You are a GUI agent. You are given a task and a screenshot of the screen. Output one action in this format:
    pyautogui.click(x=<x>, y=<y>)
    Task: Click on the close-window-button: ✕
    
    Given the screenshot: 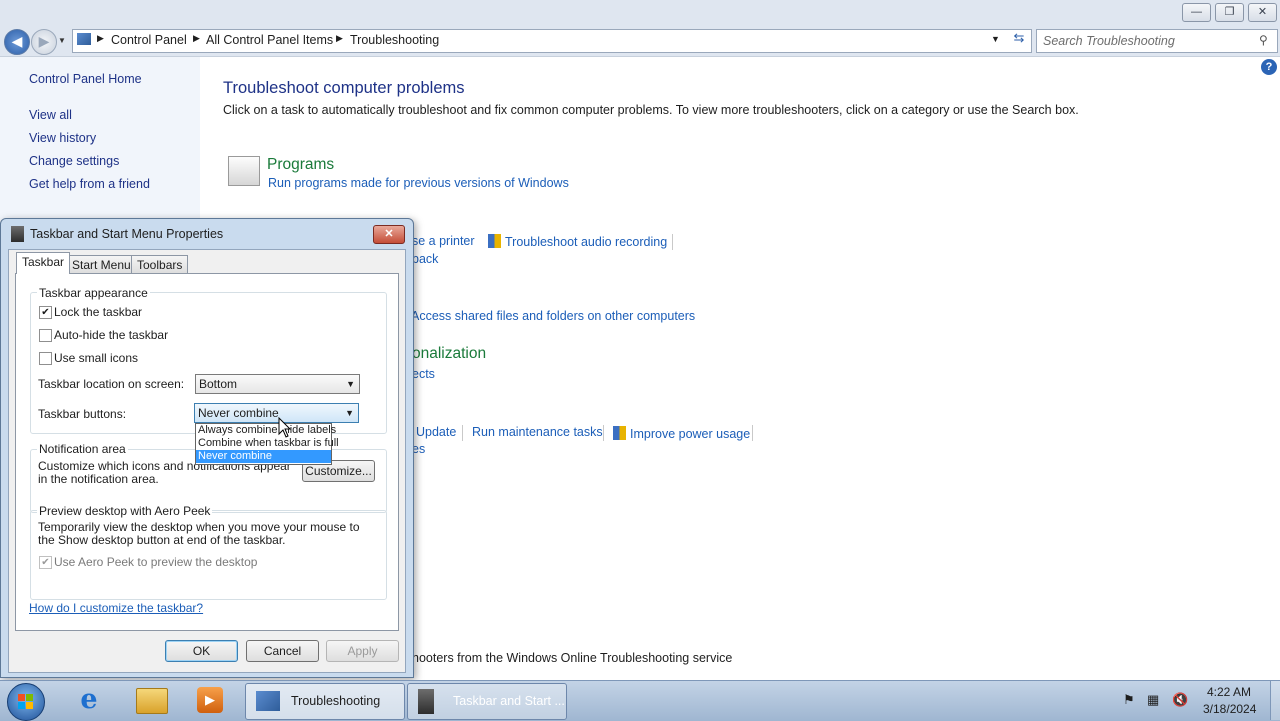 What is the action you would take?
    pyautogui.click(x=1262, y=12)
    